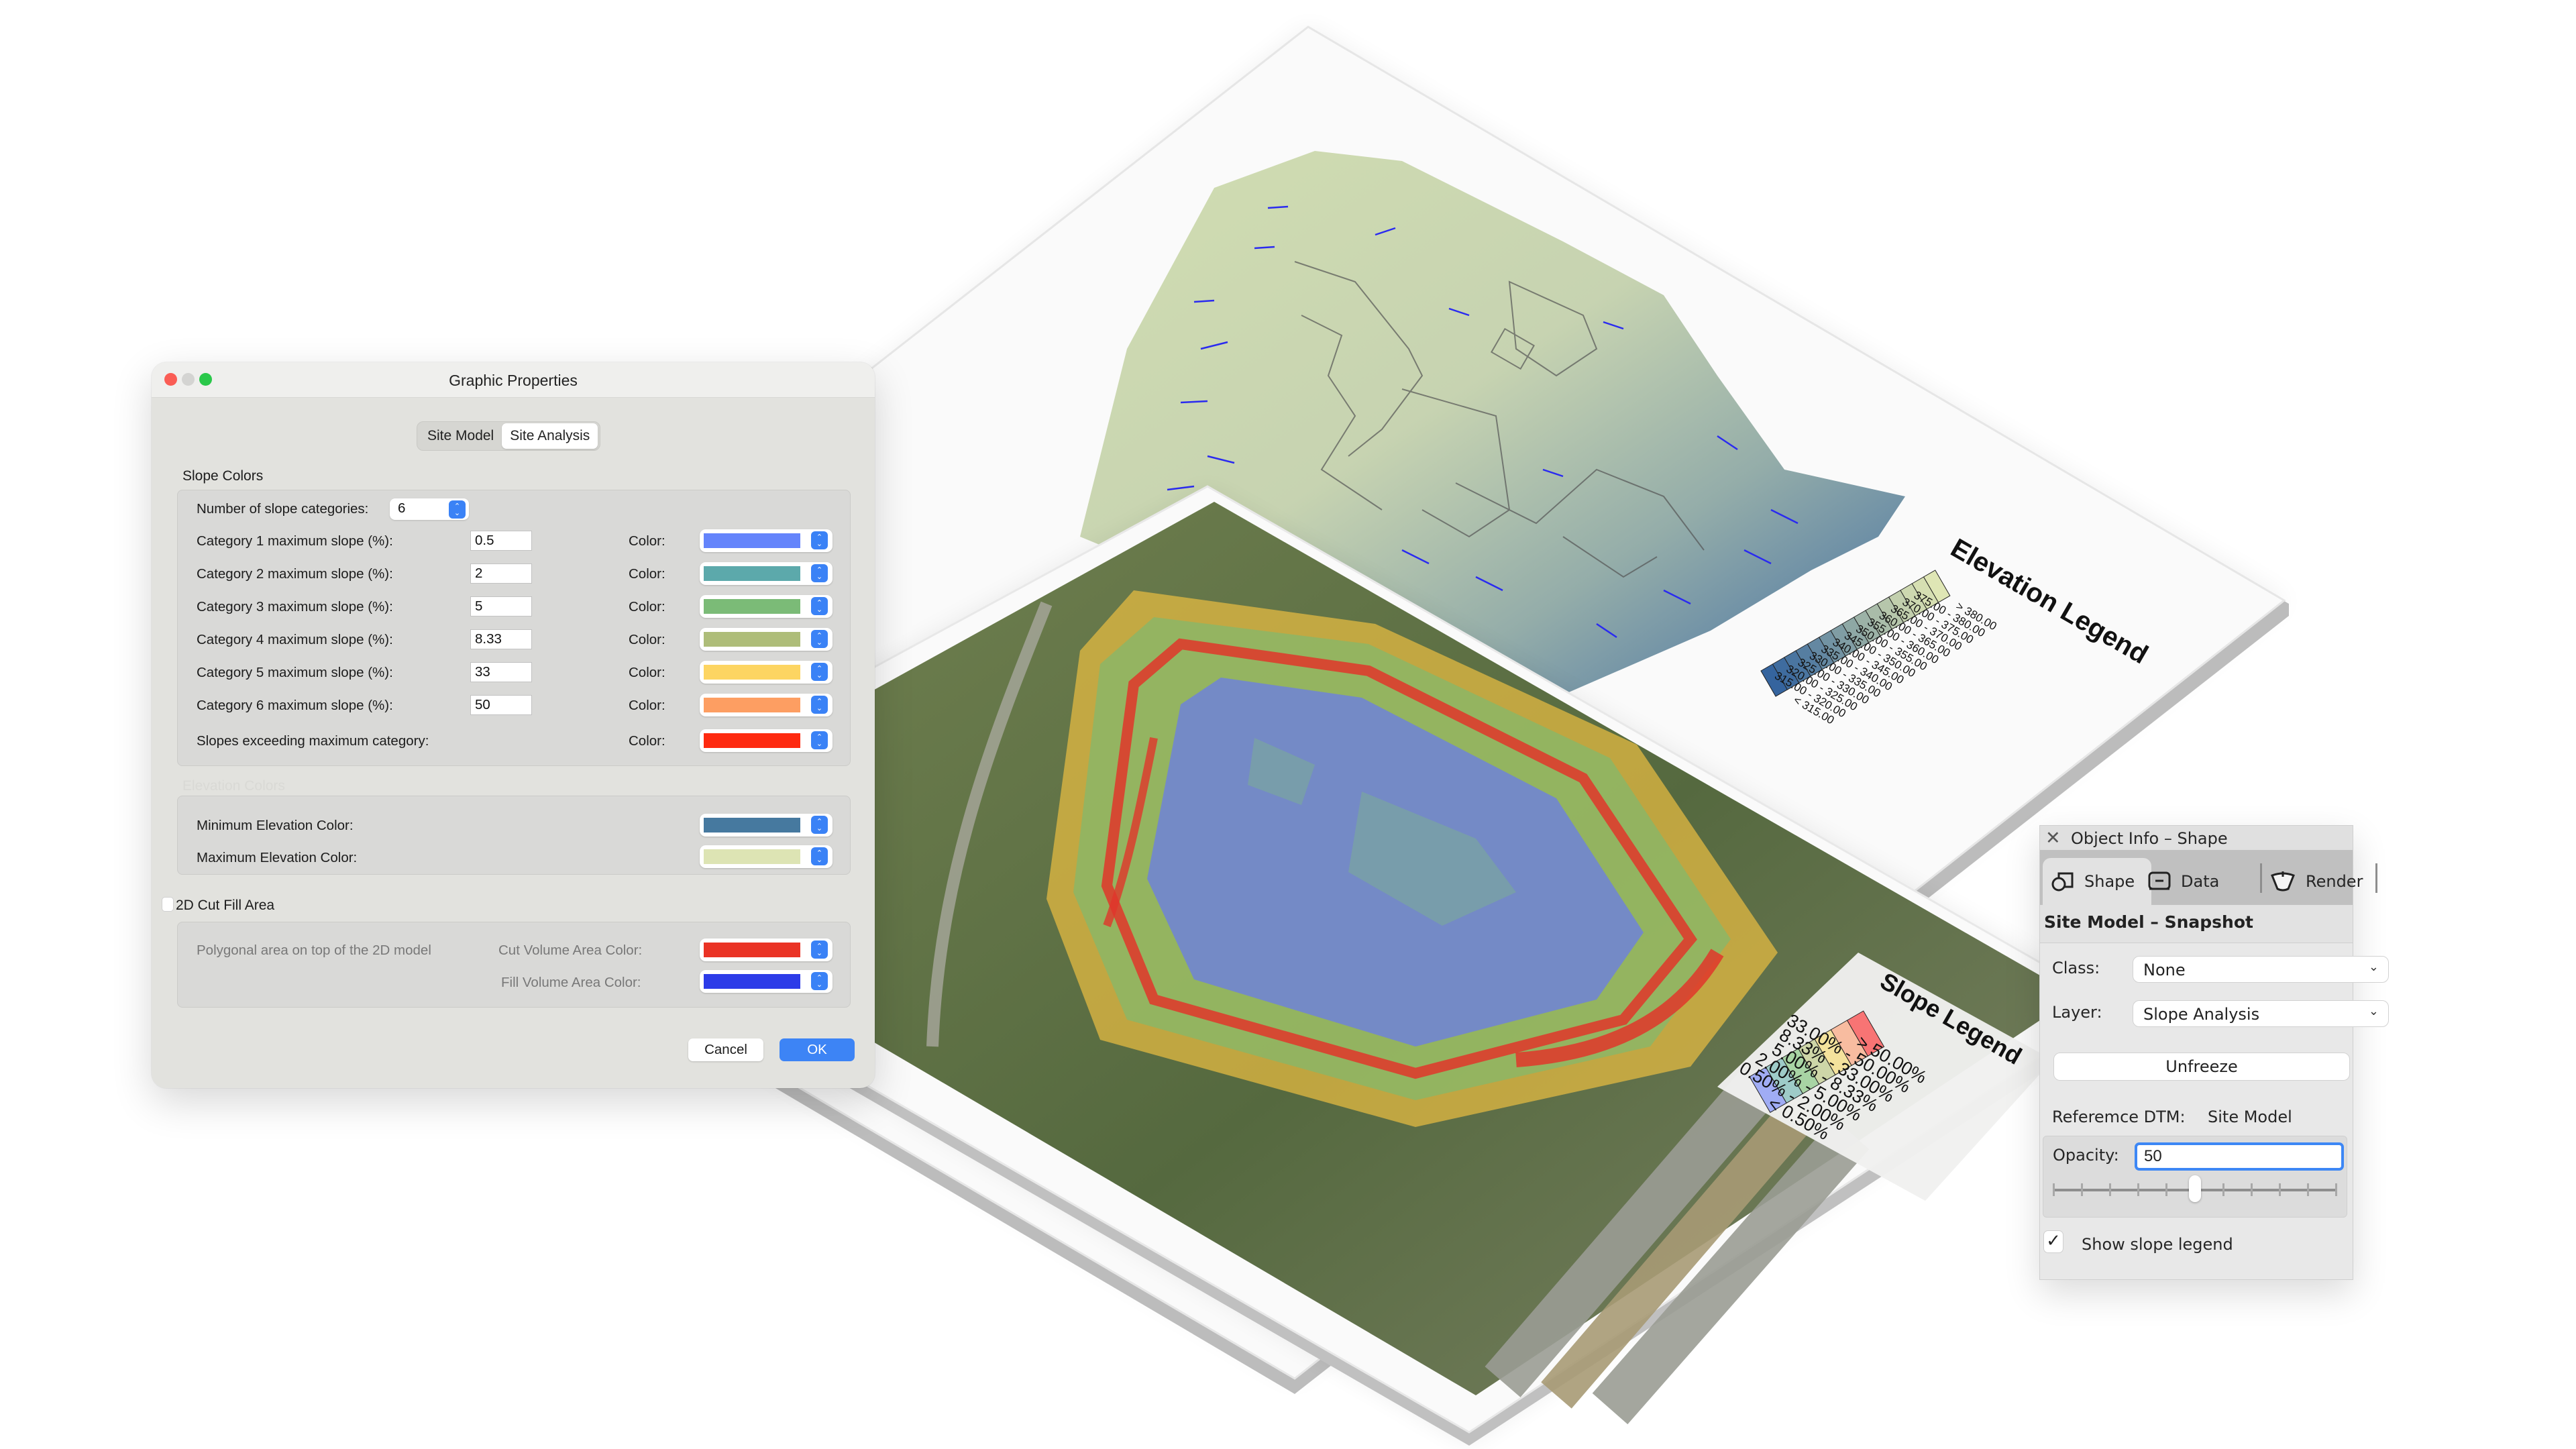 Image resolution: width=2576 pixels, height=1449 pixels. Describe the element at coordinates (225, 905) in the screenshot. I see `cut-fill-label: 2D Cut Fill Area` at that location.